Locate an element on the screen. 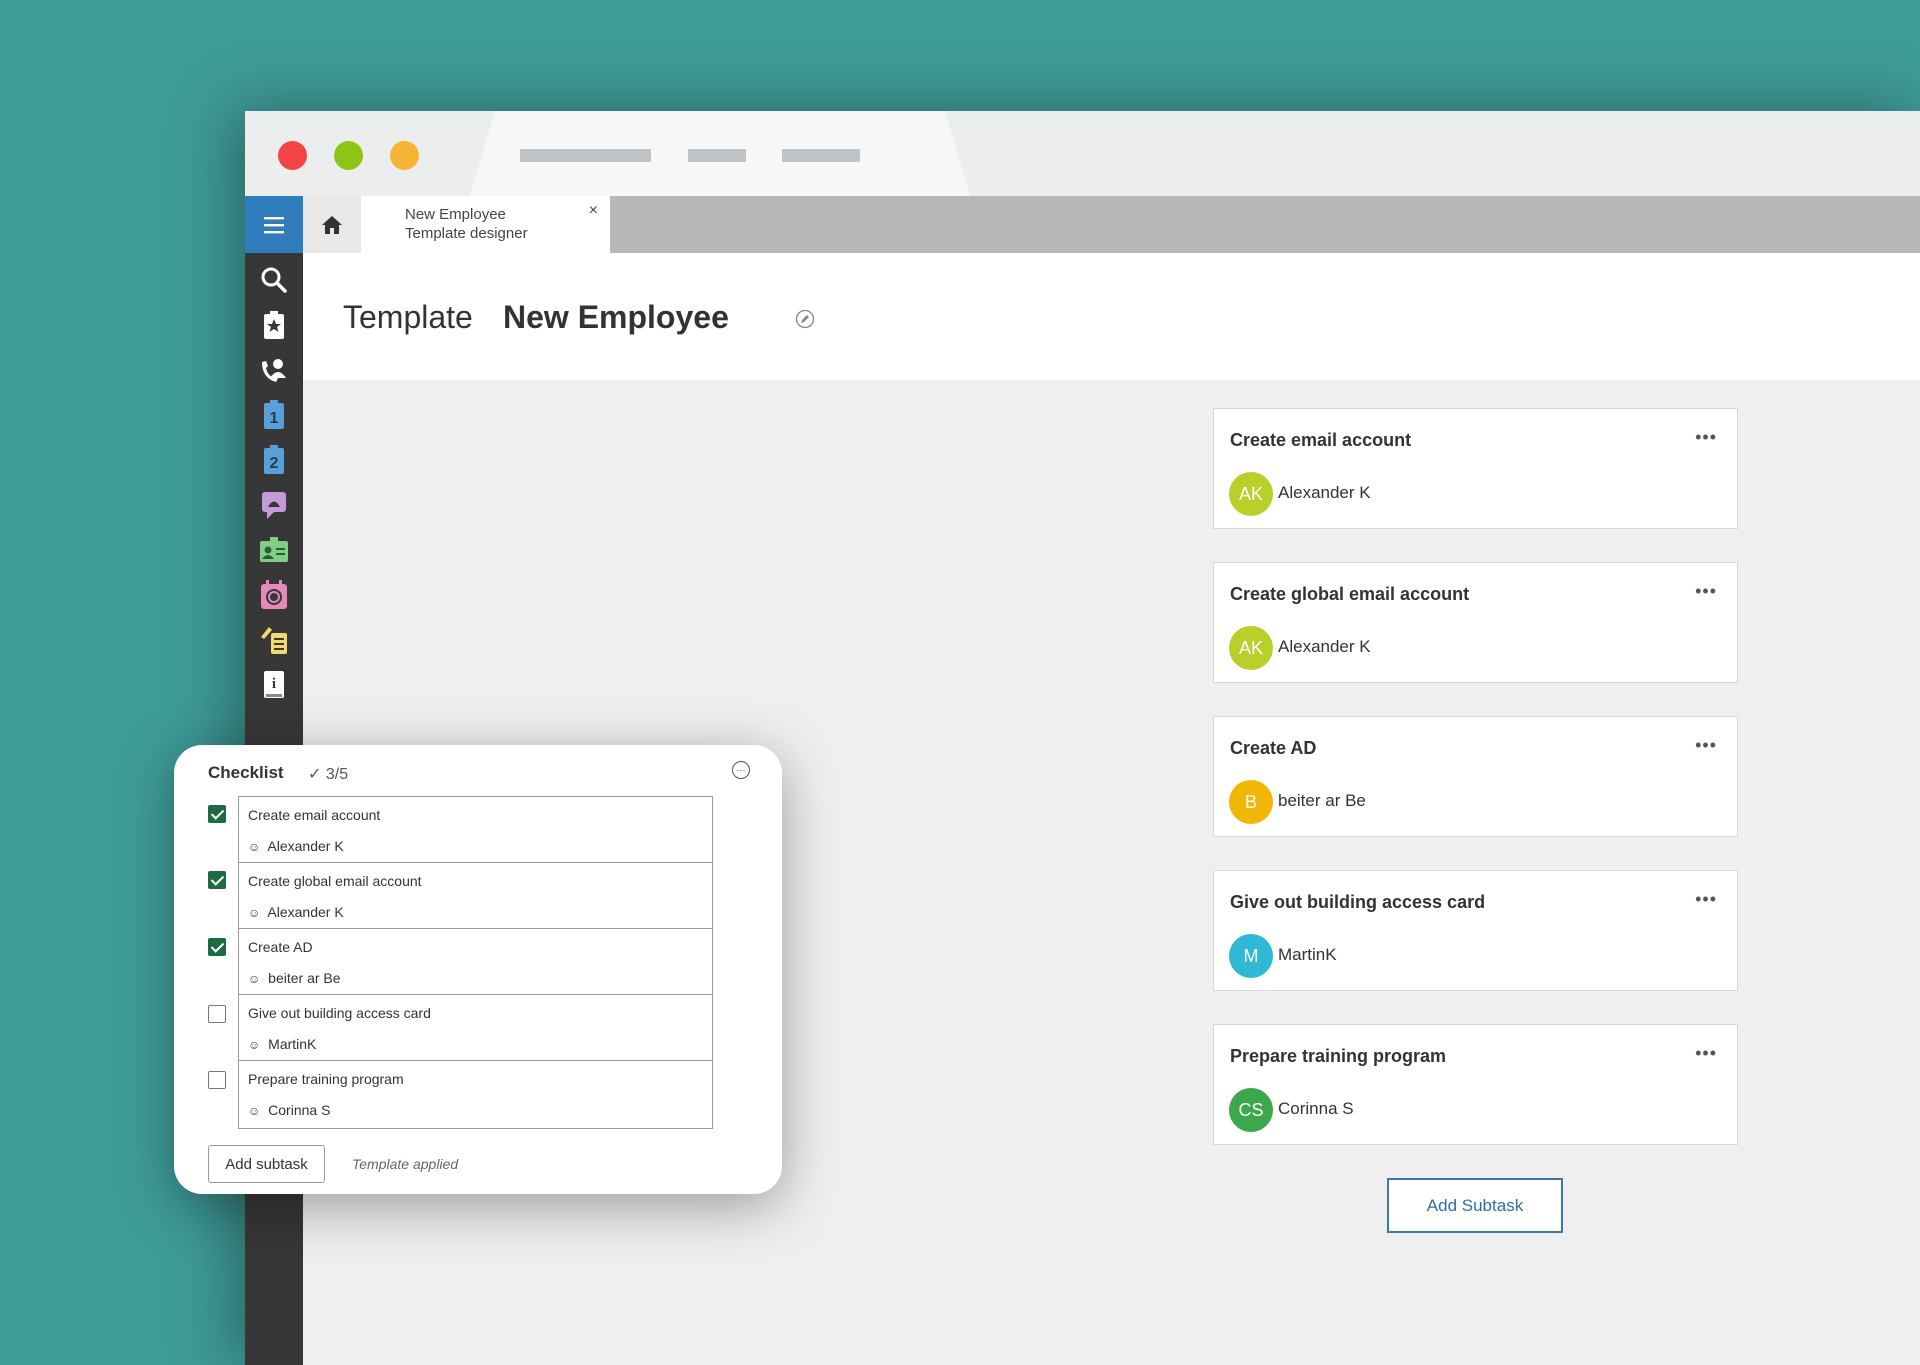  hamburger-icon is located at coordinates (274, 224).